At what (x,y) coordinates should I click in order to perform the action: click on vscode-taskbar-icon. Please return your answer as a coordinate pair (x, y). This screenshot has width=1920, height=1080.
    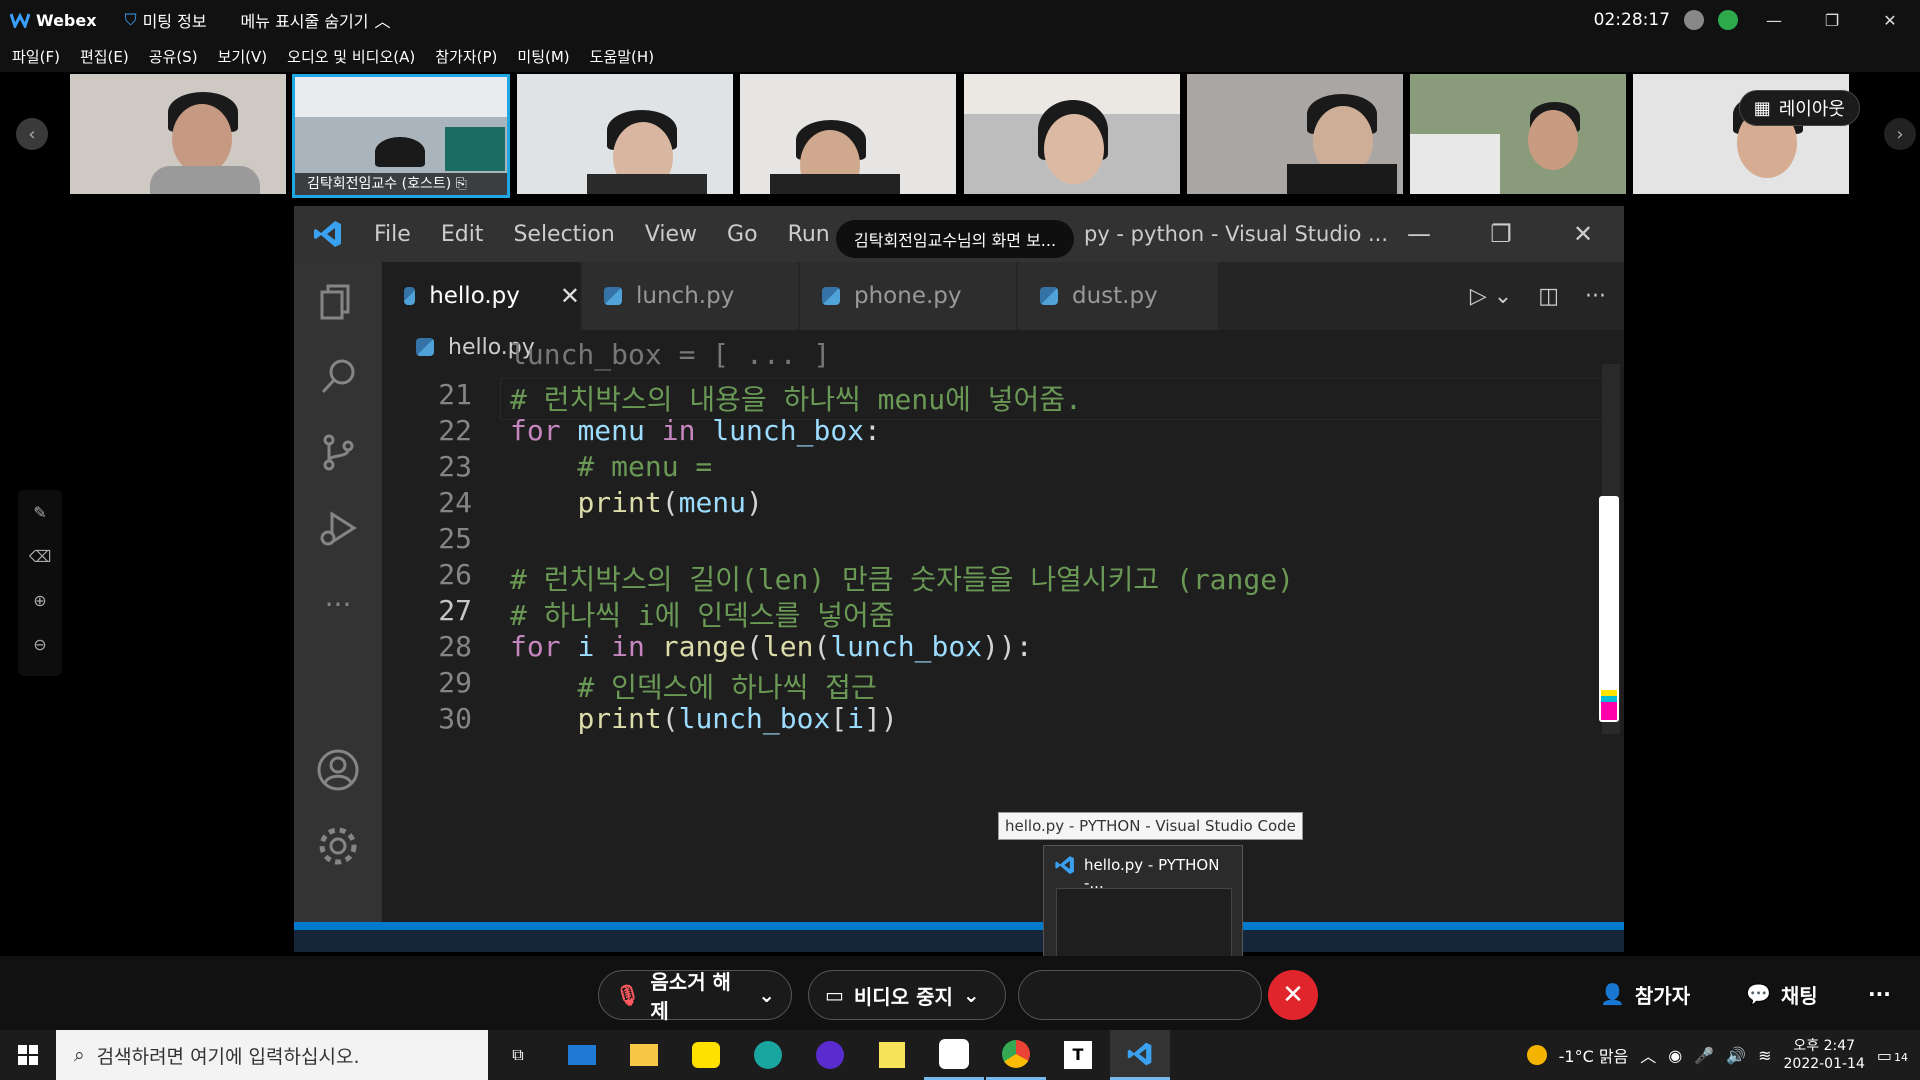
    Looking at the image, I should click on (1140, 1055).